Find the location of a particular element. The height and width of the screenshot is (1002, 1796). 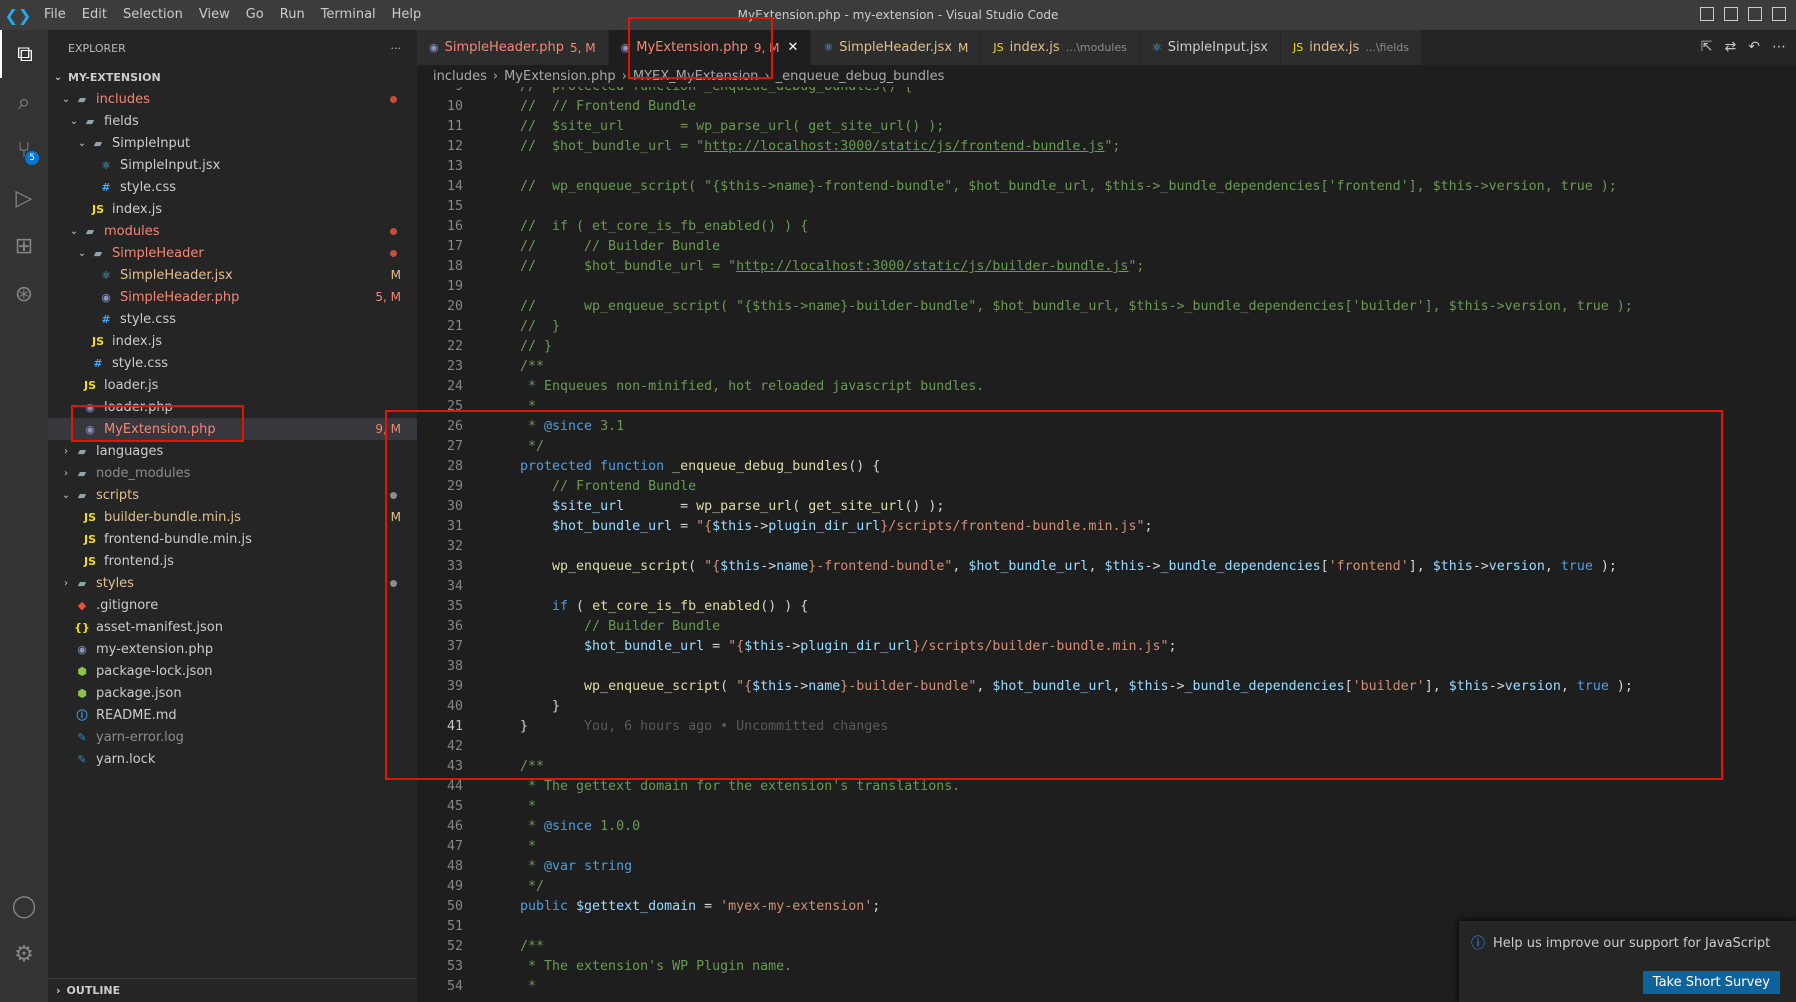

tree-item: ⚛ SimpleHeader.jsx M is located at coordinates (232, 275).